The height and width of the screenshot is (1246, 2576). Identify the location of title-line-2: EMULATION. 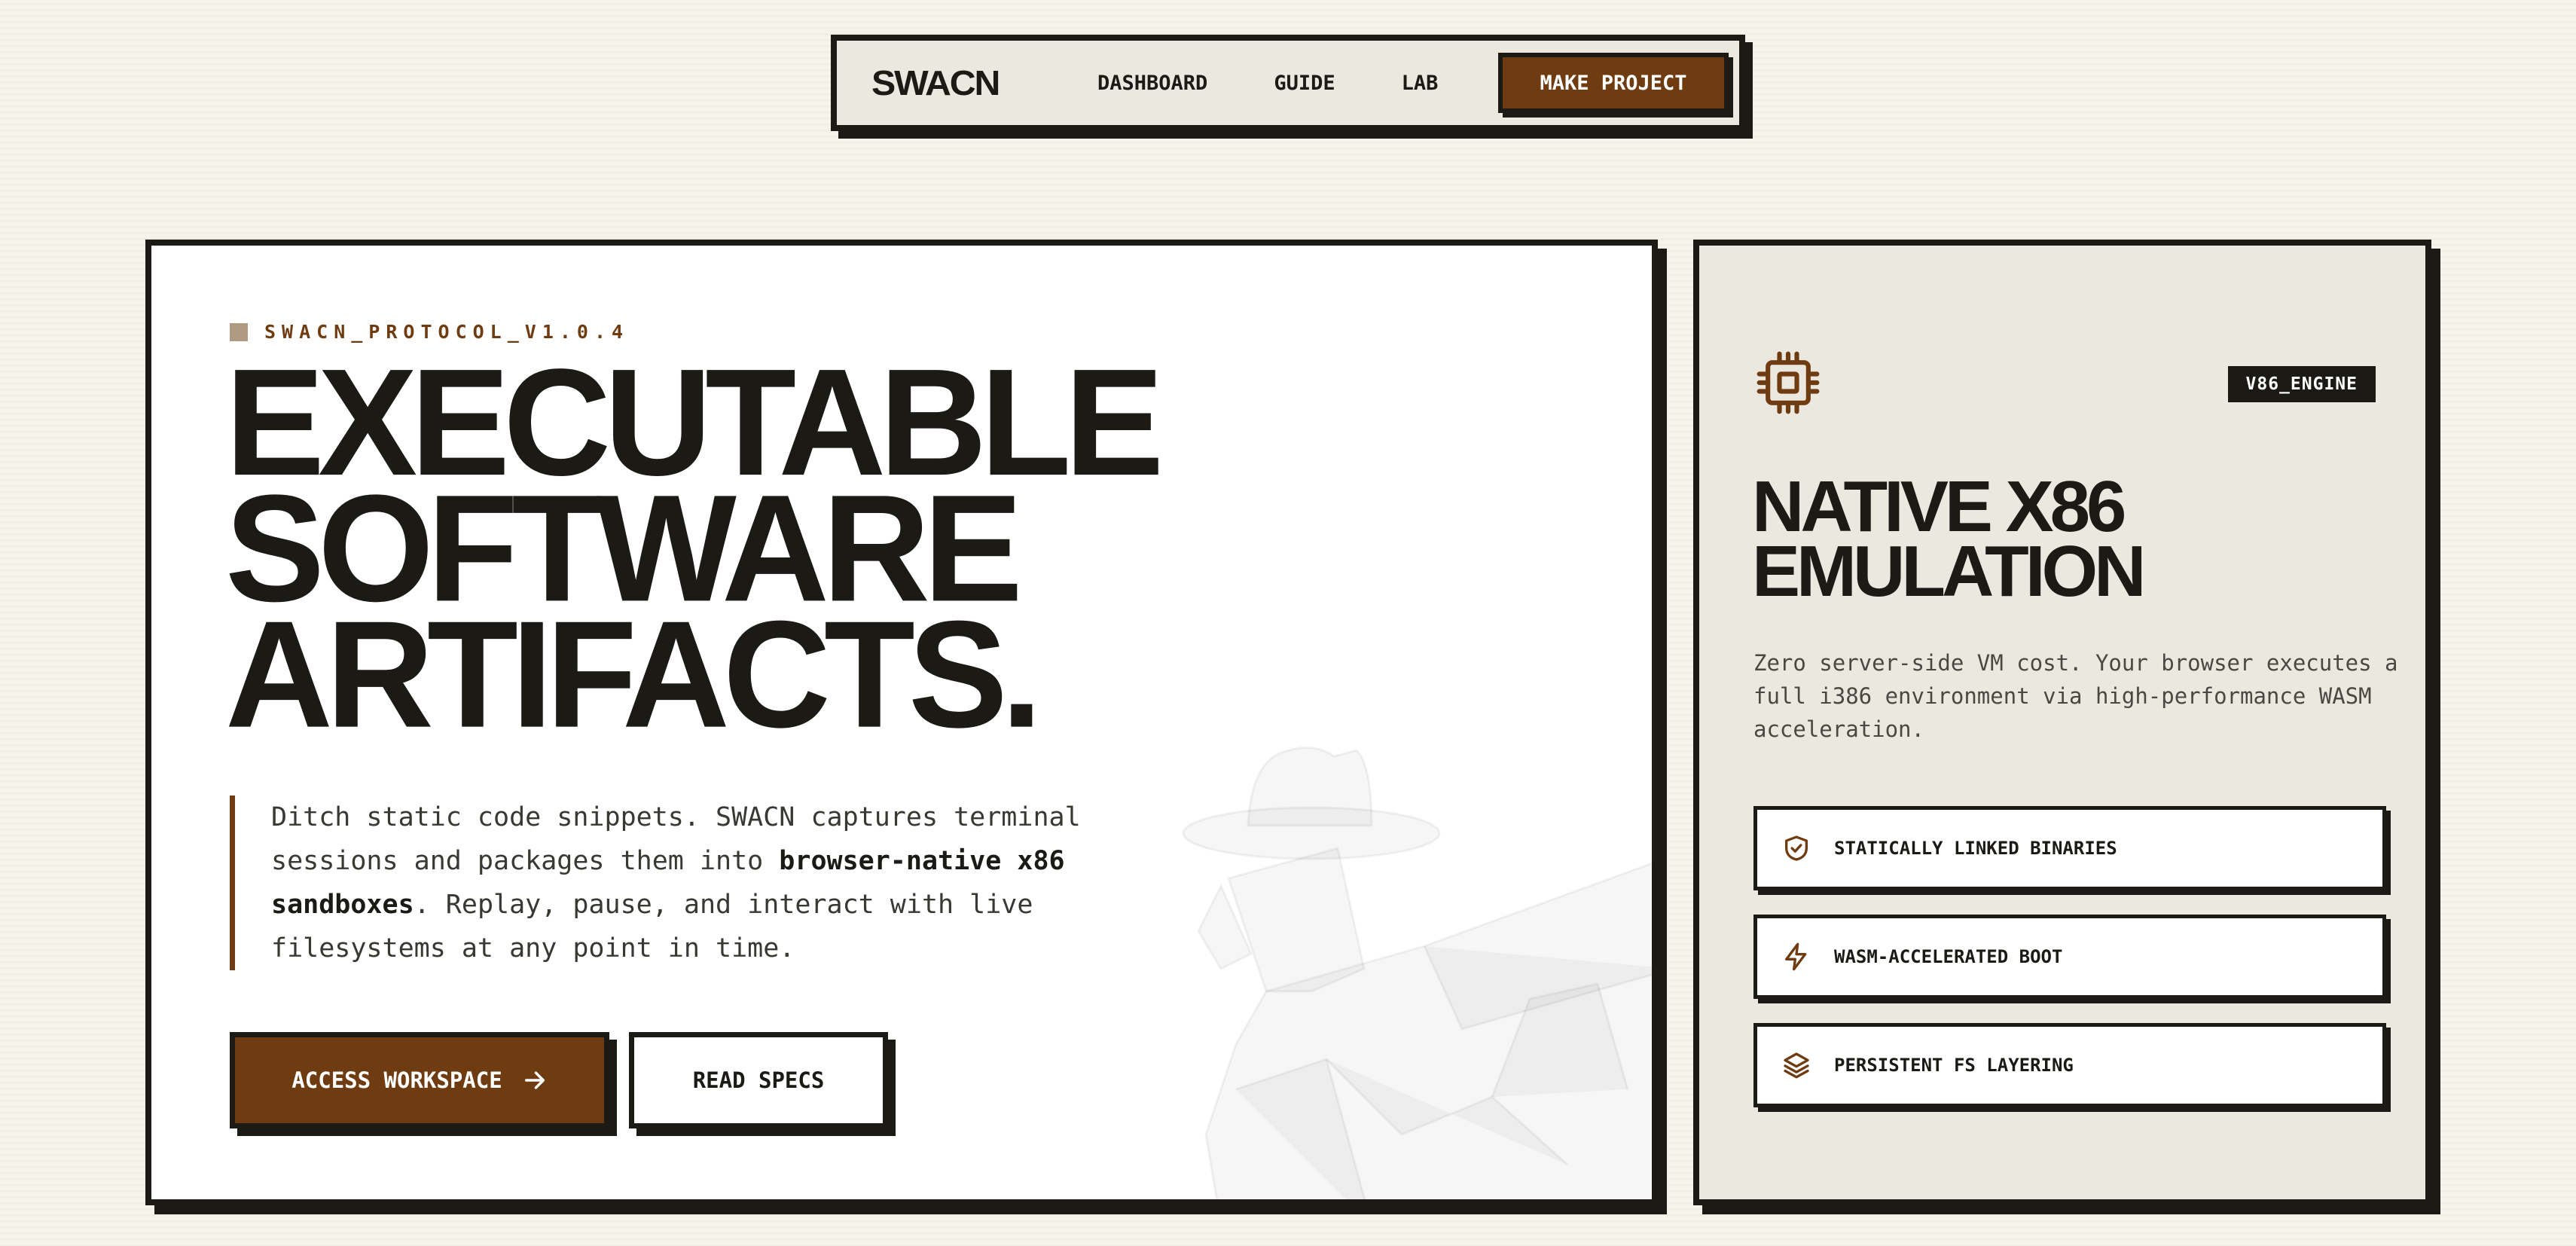
(1949, 571).